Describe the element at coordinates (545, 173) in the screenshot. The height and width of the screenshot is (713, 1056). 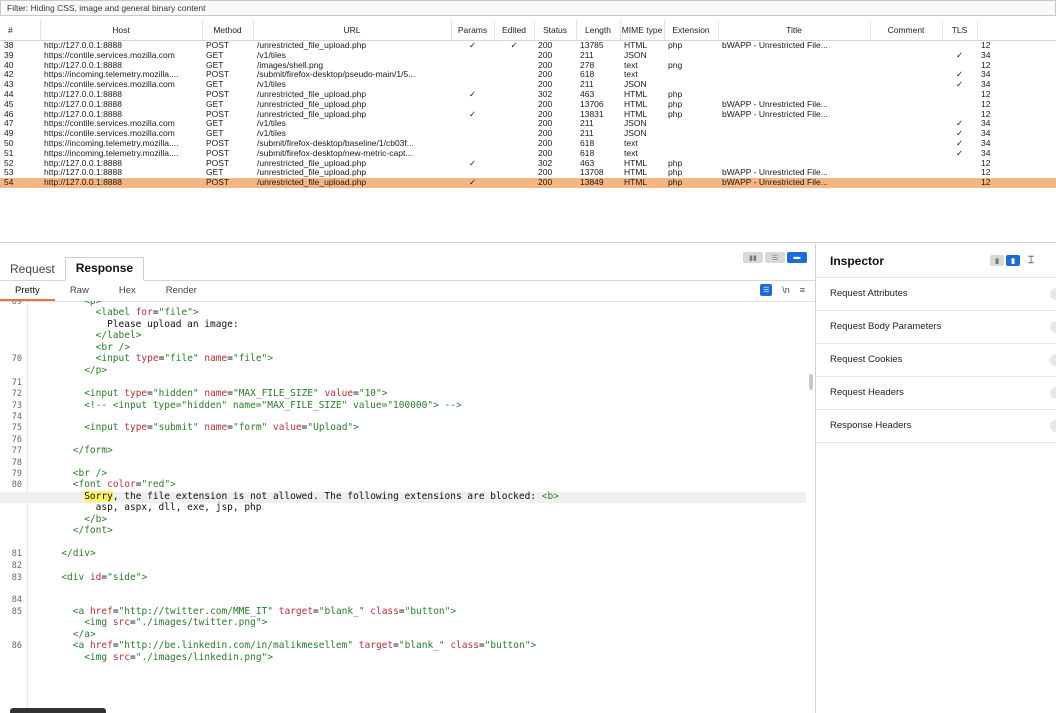
I see `cell-status: 200` at that location.